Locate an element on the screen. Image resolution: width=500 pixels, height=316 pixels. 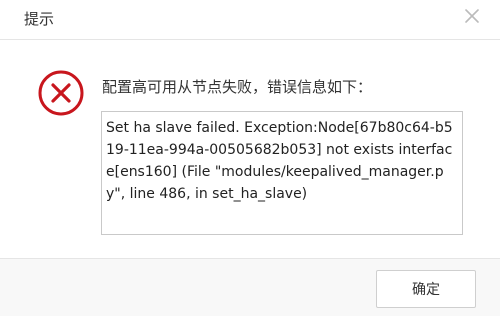
ok-button: 确定 is located at coordinates (426, 289).